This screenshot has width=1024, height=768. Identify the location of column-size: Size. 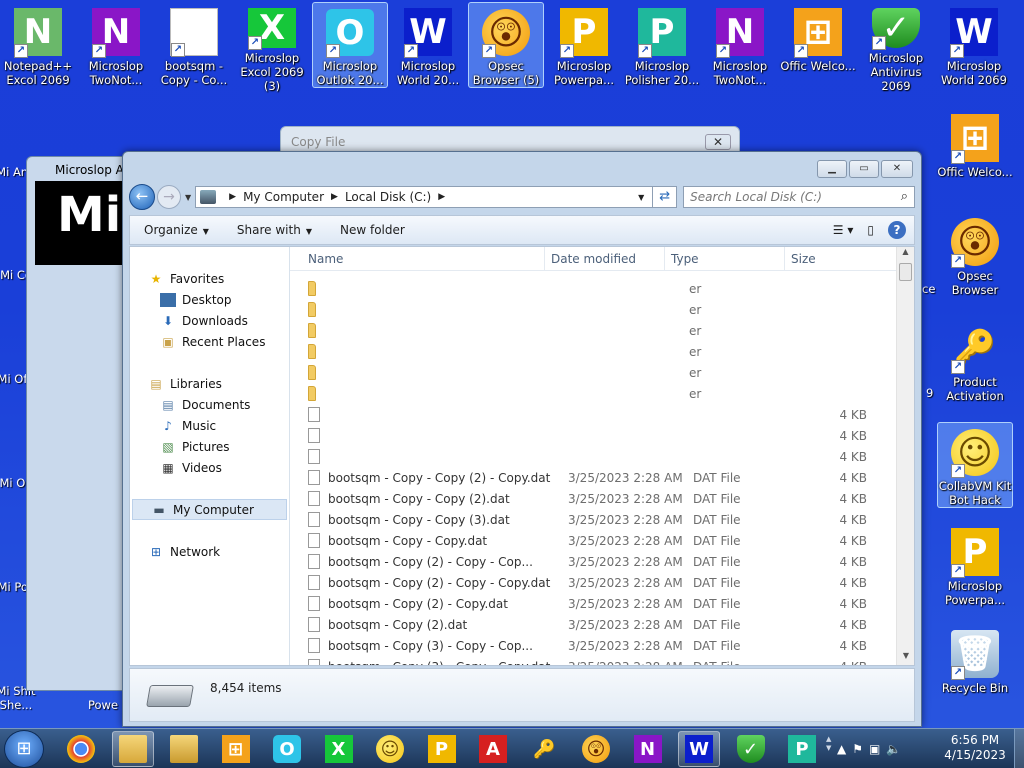
(825, 258).